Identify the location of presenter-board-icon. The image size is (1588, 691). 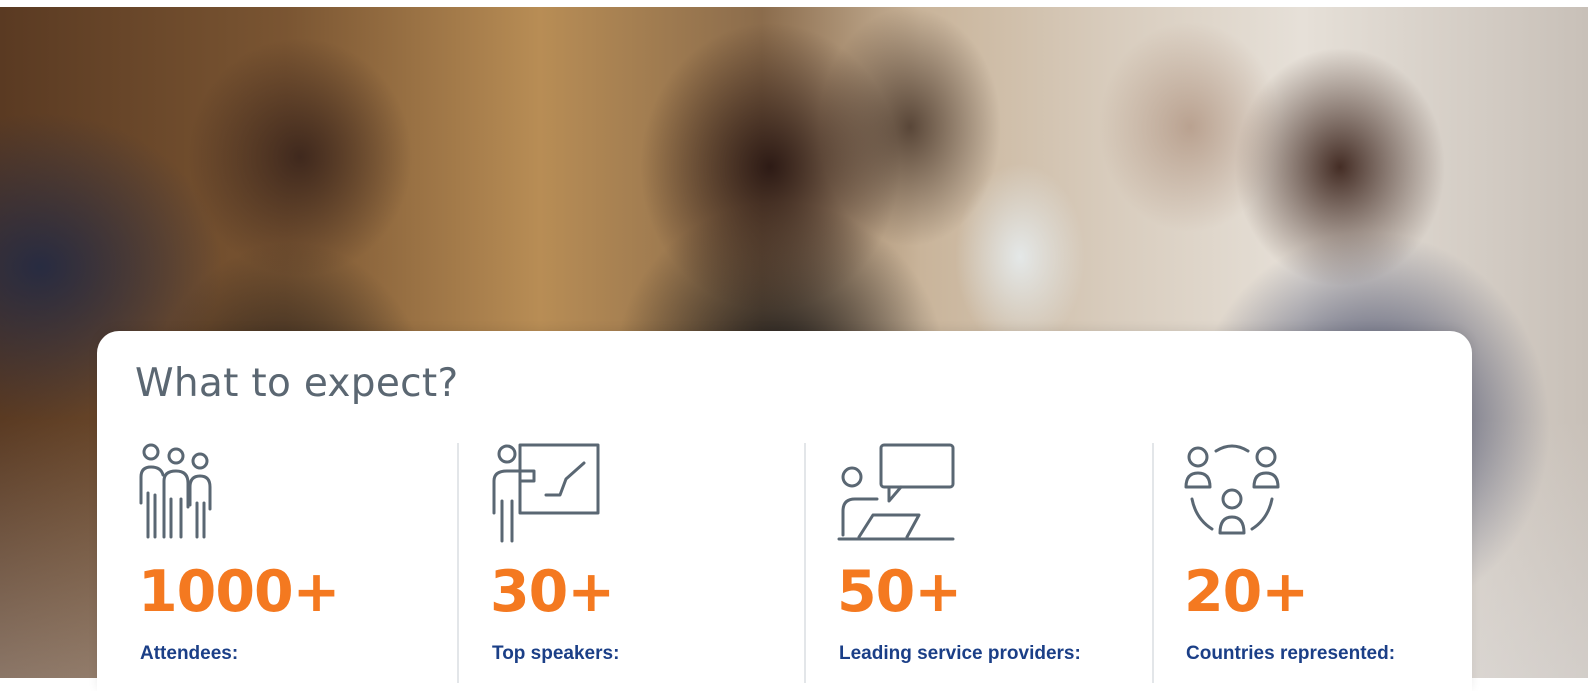
(550, 493).